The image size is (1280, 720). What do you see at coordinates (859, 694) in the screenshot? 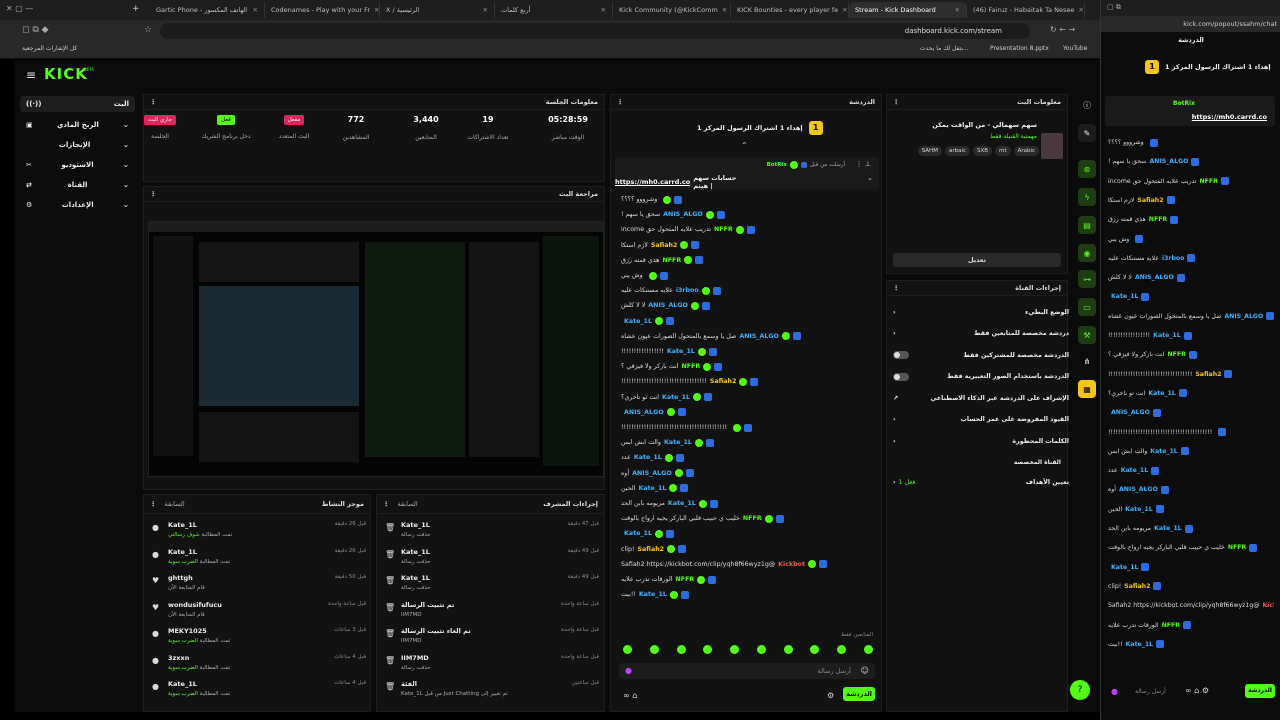
I see `send-chat-button: الدردشة` at bounding box center [859, 694].